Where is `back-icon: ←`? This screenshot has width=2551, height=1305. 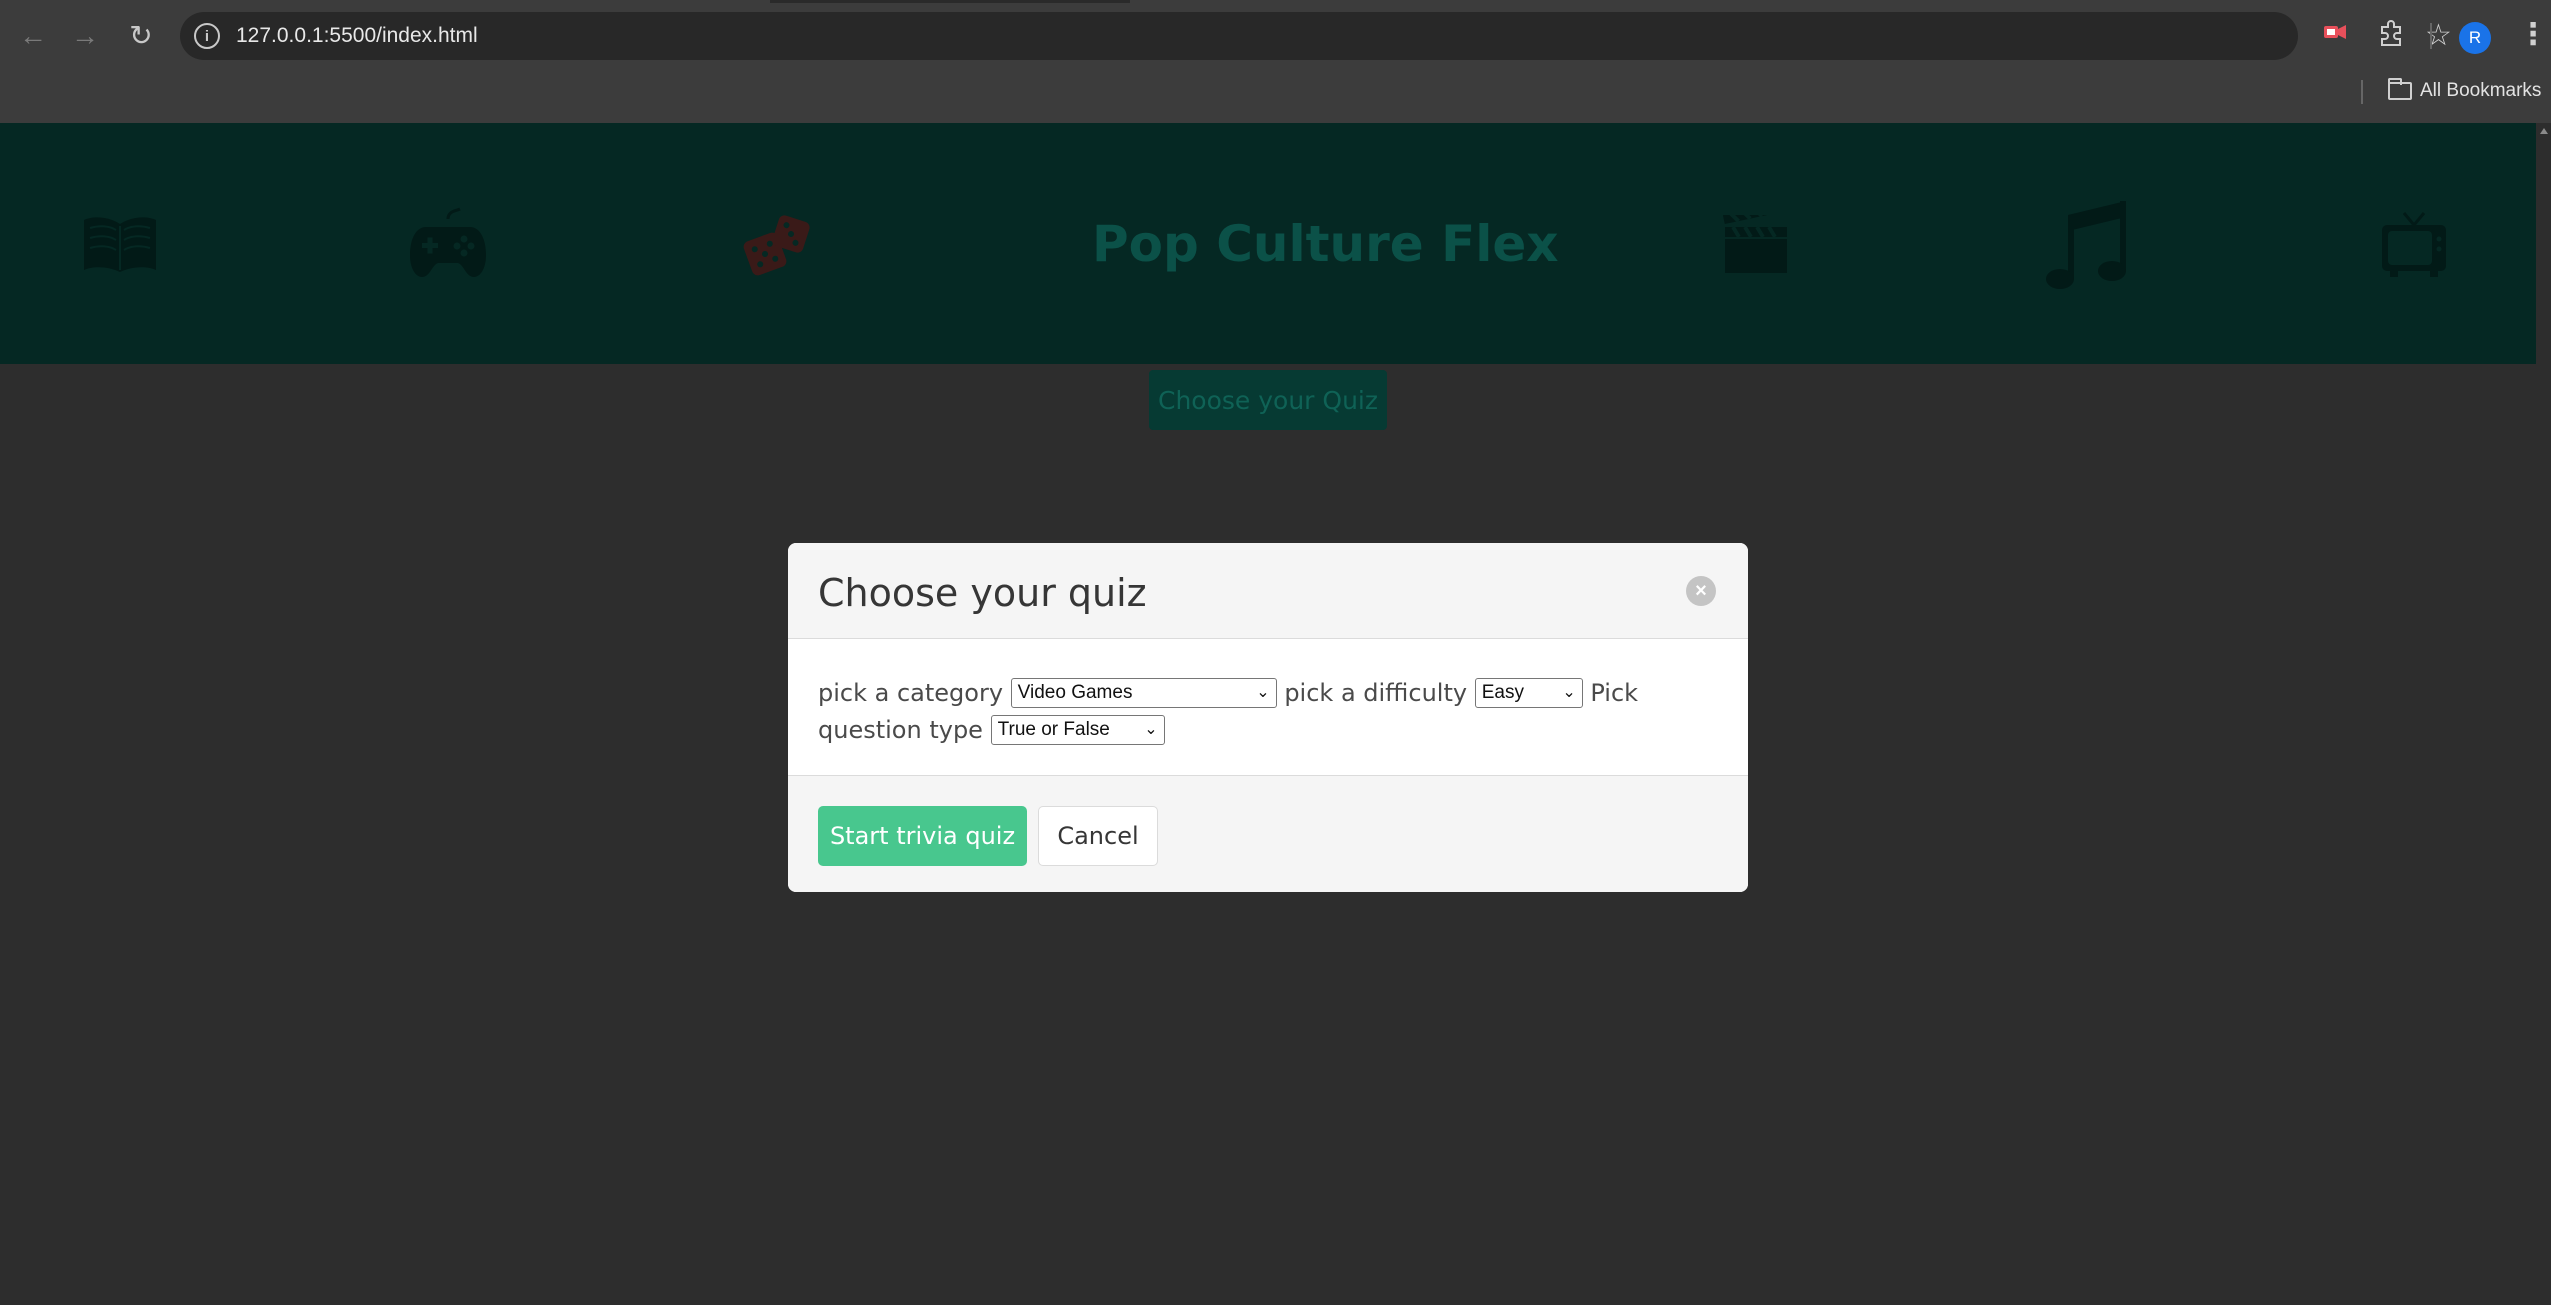
back-icon: ← is located at coordinates (33, 36).